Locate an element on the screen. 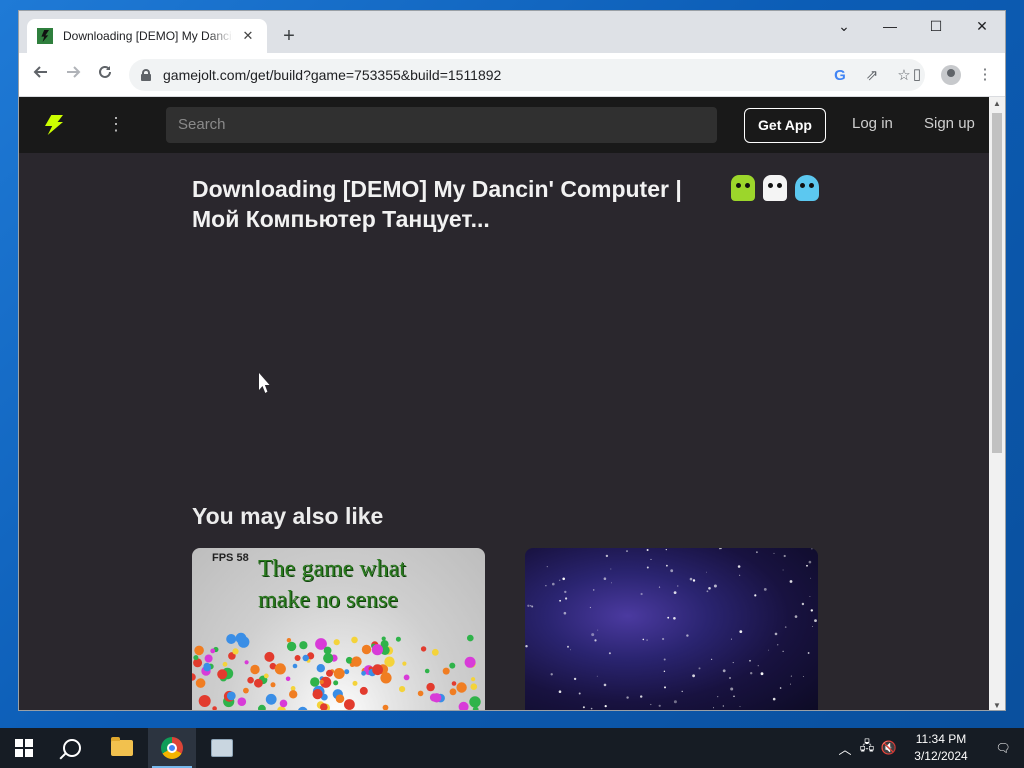 Image resolution: width=1024 pixels, height=768 pixels. site-menu-icon: ⋮ is located at coordinates (116, 124).